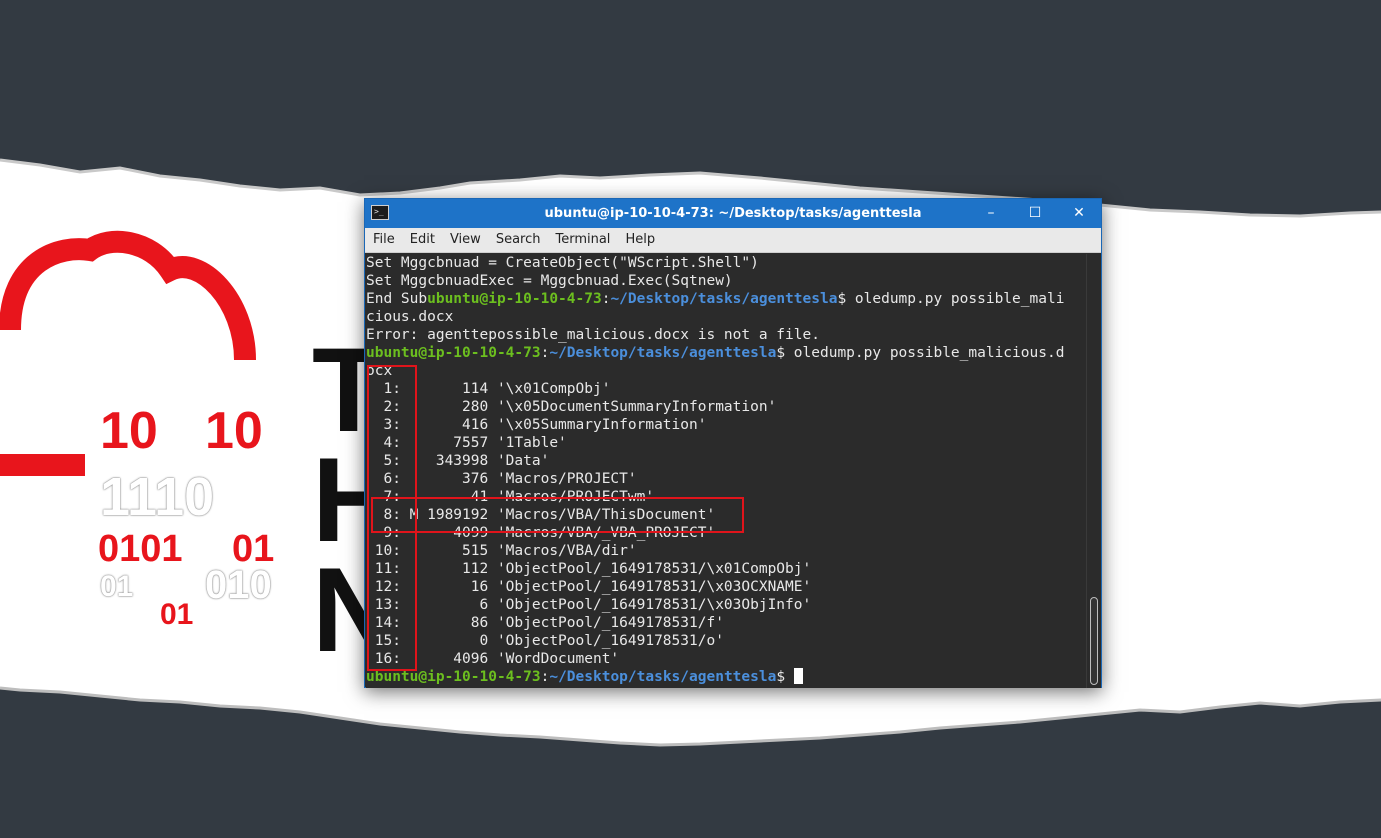 This screenshot has height=838, width=1381. I want to click on stream-row: 3: 416 '\x05SummaryInformation', so click(536, 425).